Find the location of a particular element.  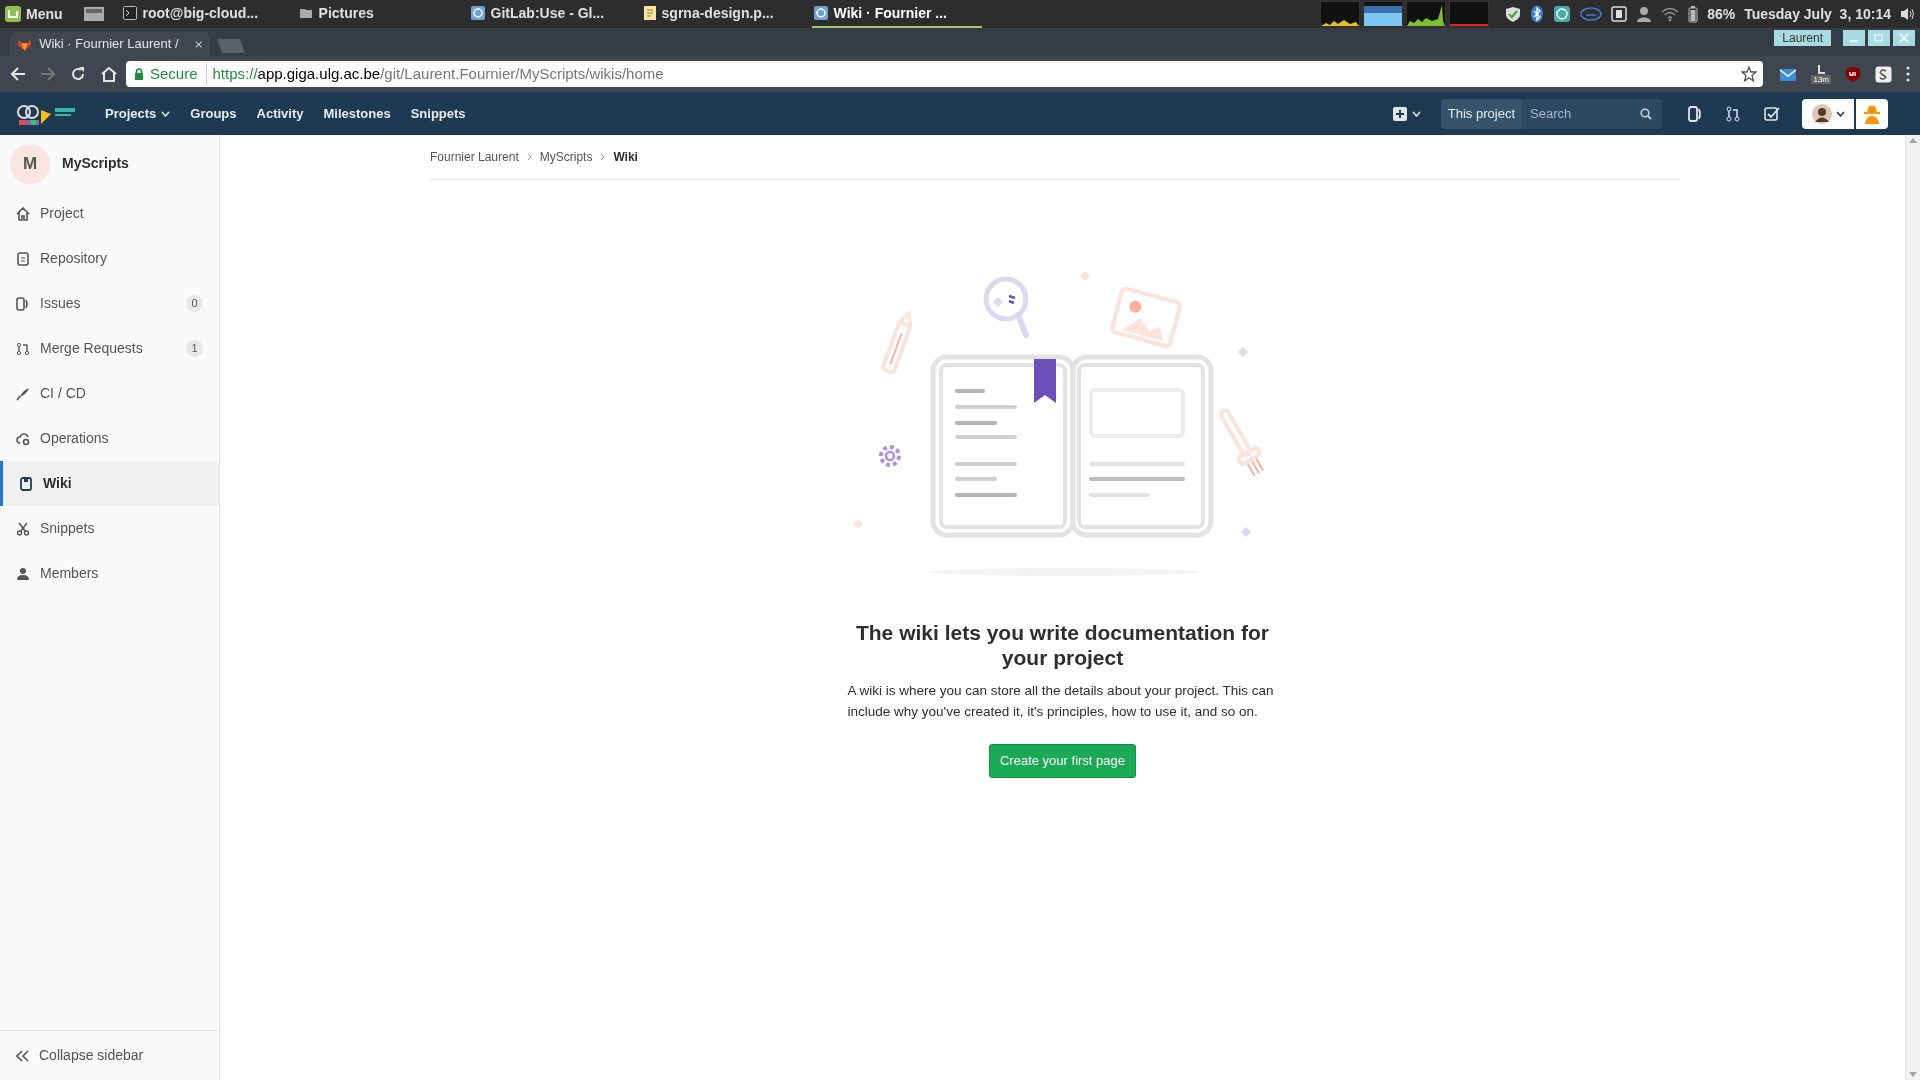

lock-icon is located at coordinates (139, 74).